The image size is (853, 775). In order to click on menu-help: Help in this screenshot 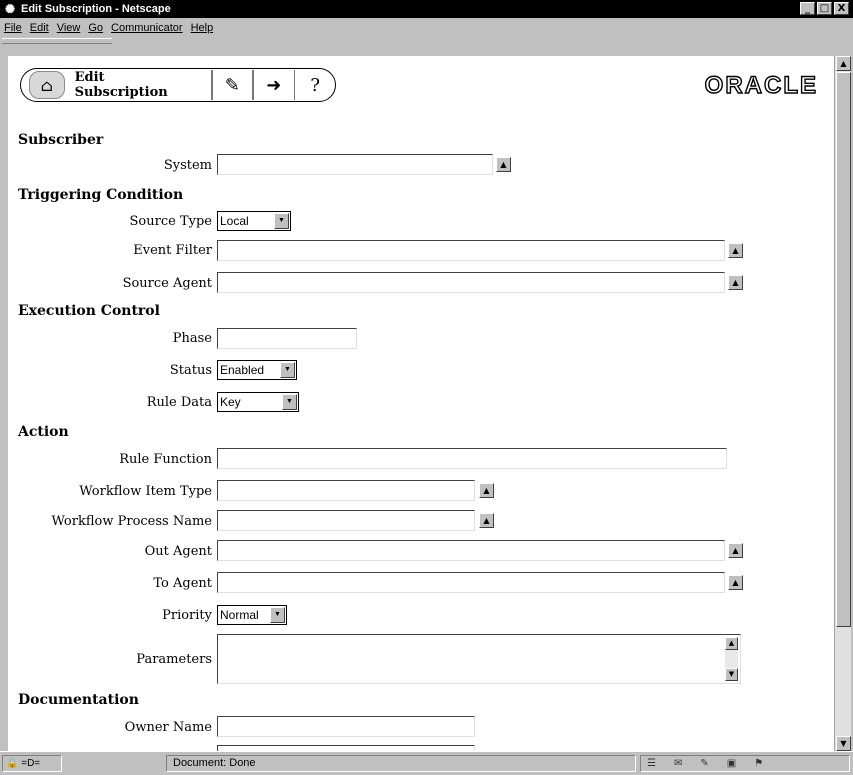, I will do `click(202, 28)`.